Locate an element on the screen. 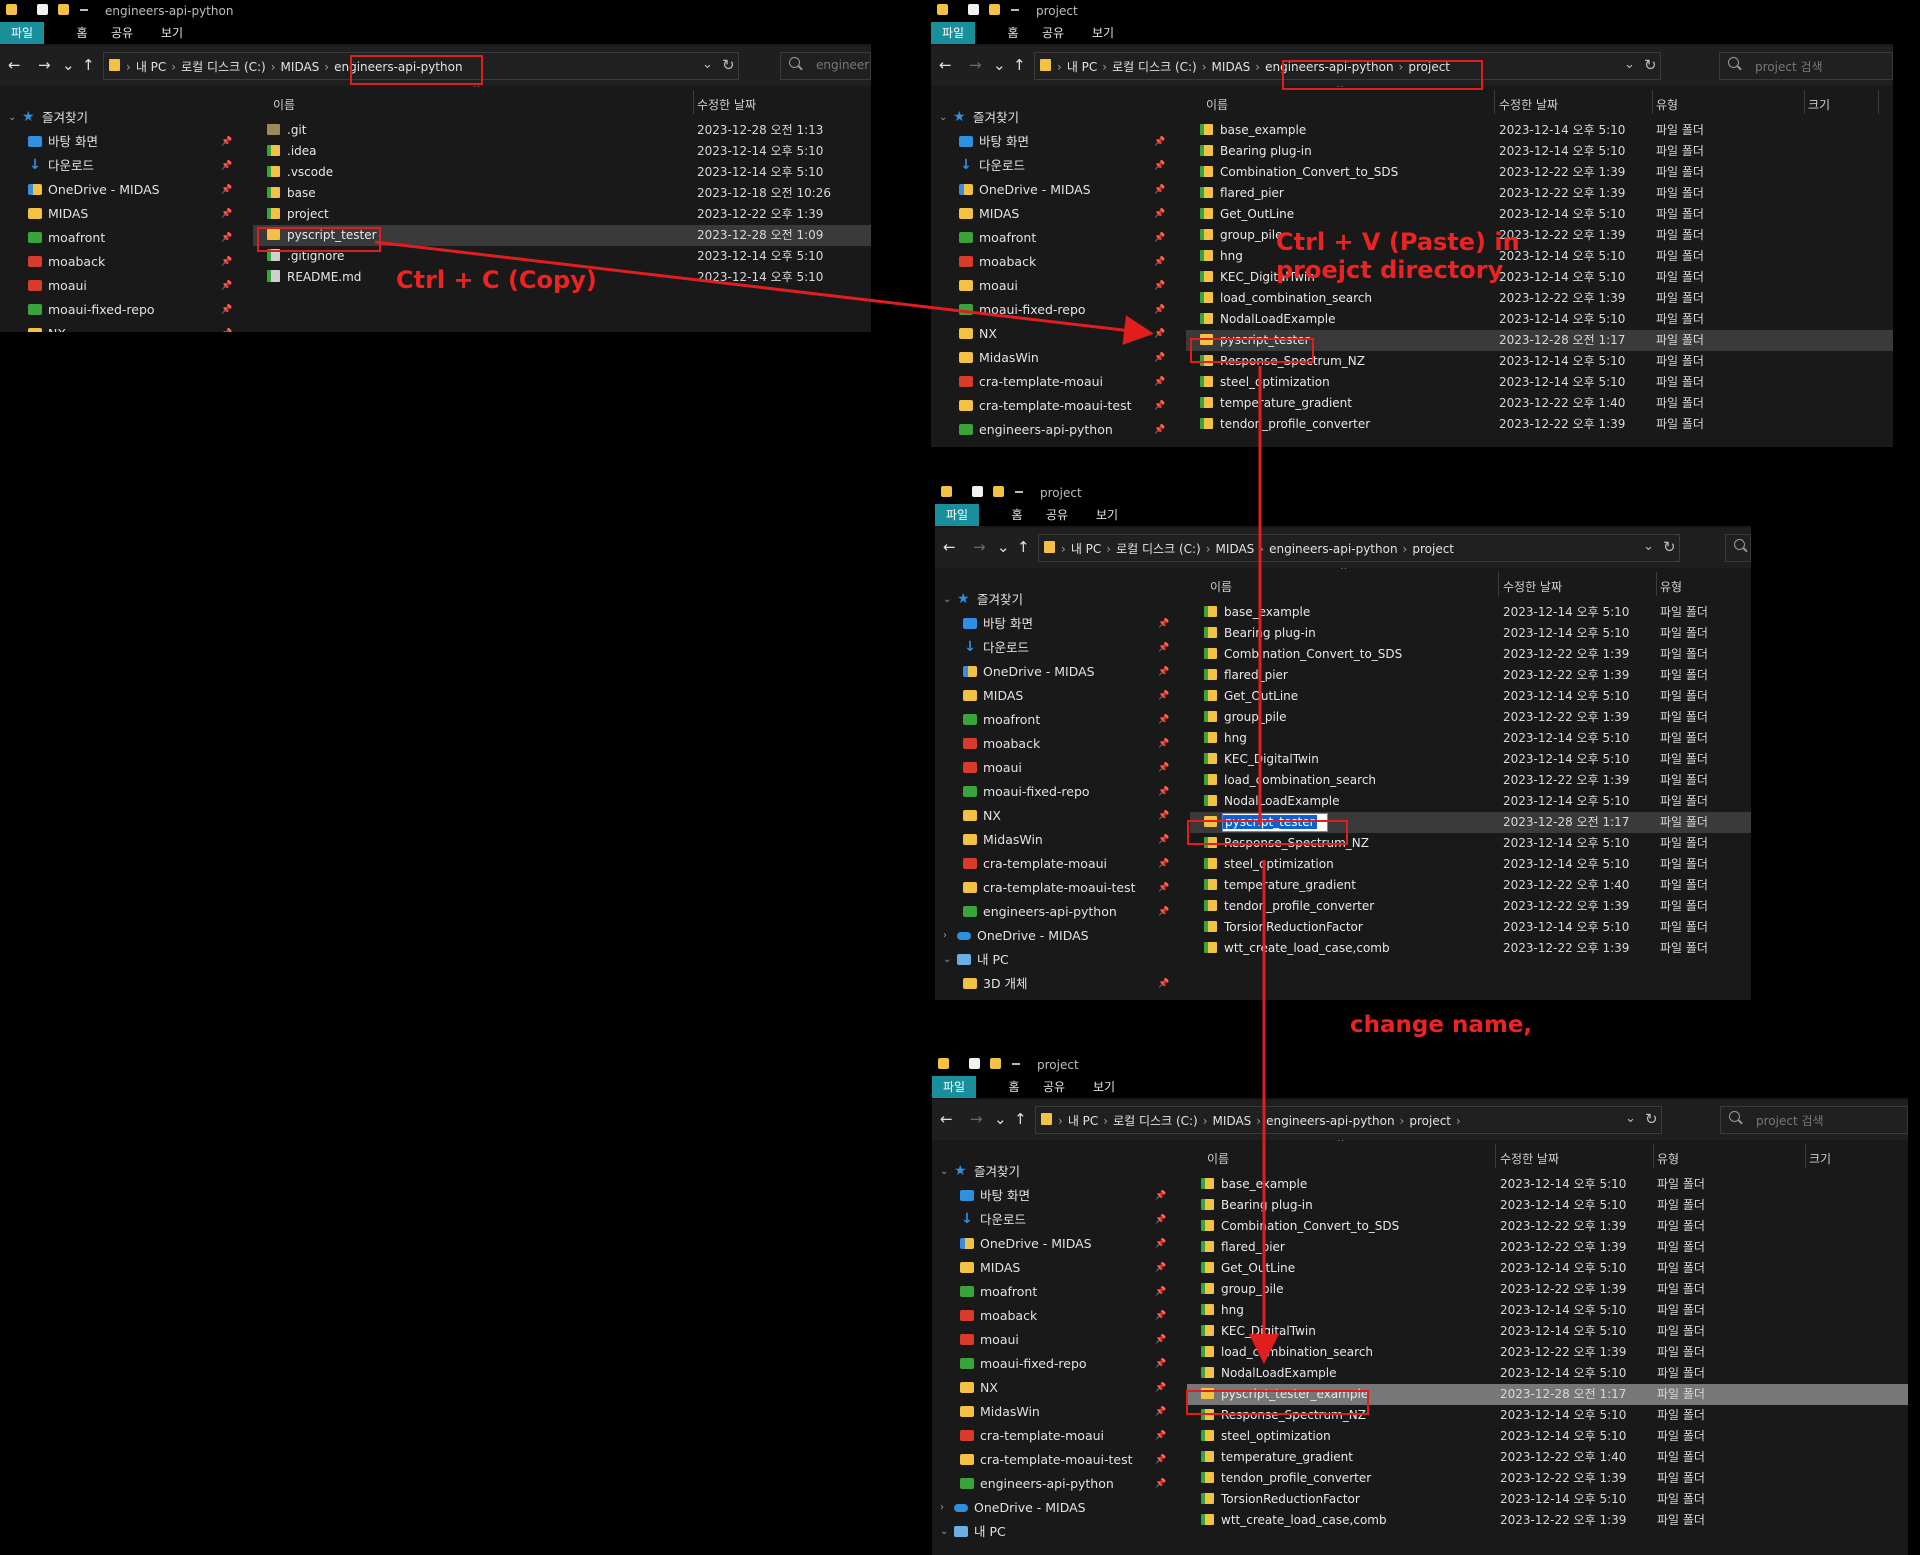  rename-annotation: change name, is located at coordinates (1441, 1025).